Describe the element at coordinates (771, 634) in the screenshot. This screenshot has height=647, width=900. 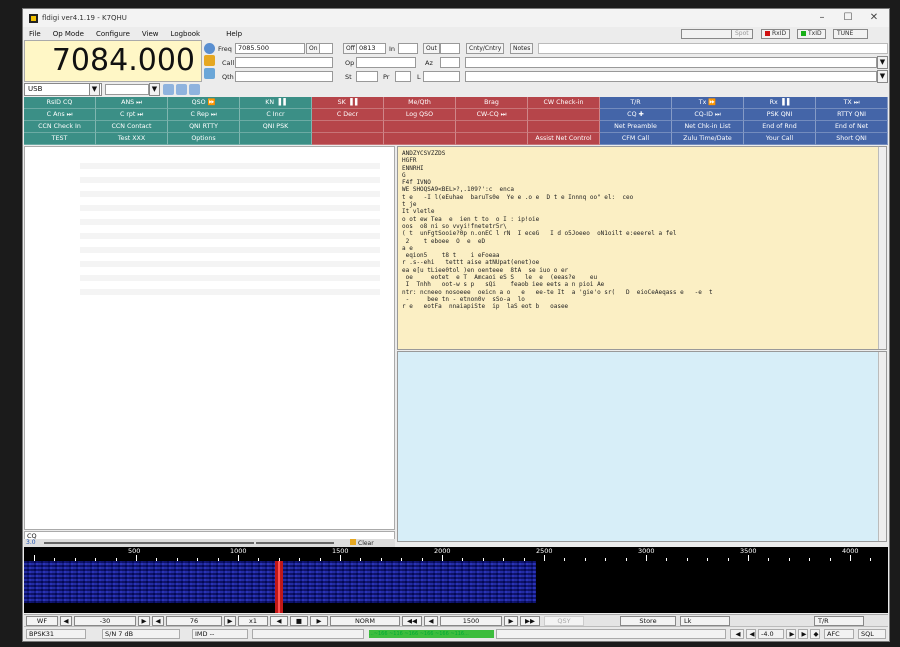
I see `tx-level-field: -4.0` at that location.